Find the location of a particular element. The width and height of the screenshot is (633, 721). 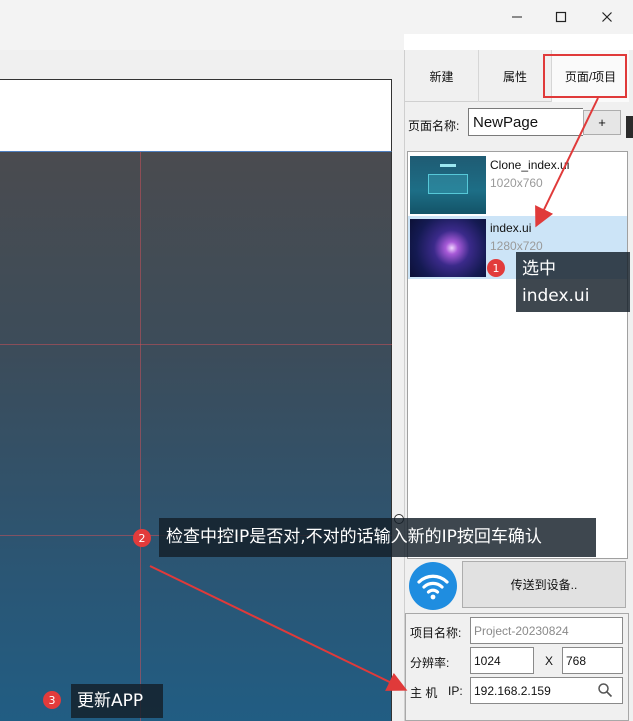

page-item-name: Clone_index.ui is located at coordinates (530, 165).